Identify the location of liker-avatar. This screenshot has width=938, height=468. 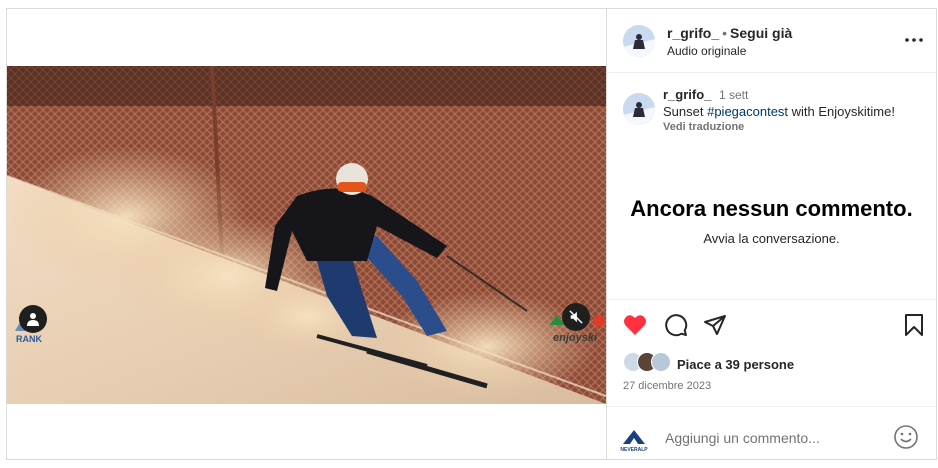
(661, 362).